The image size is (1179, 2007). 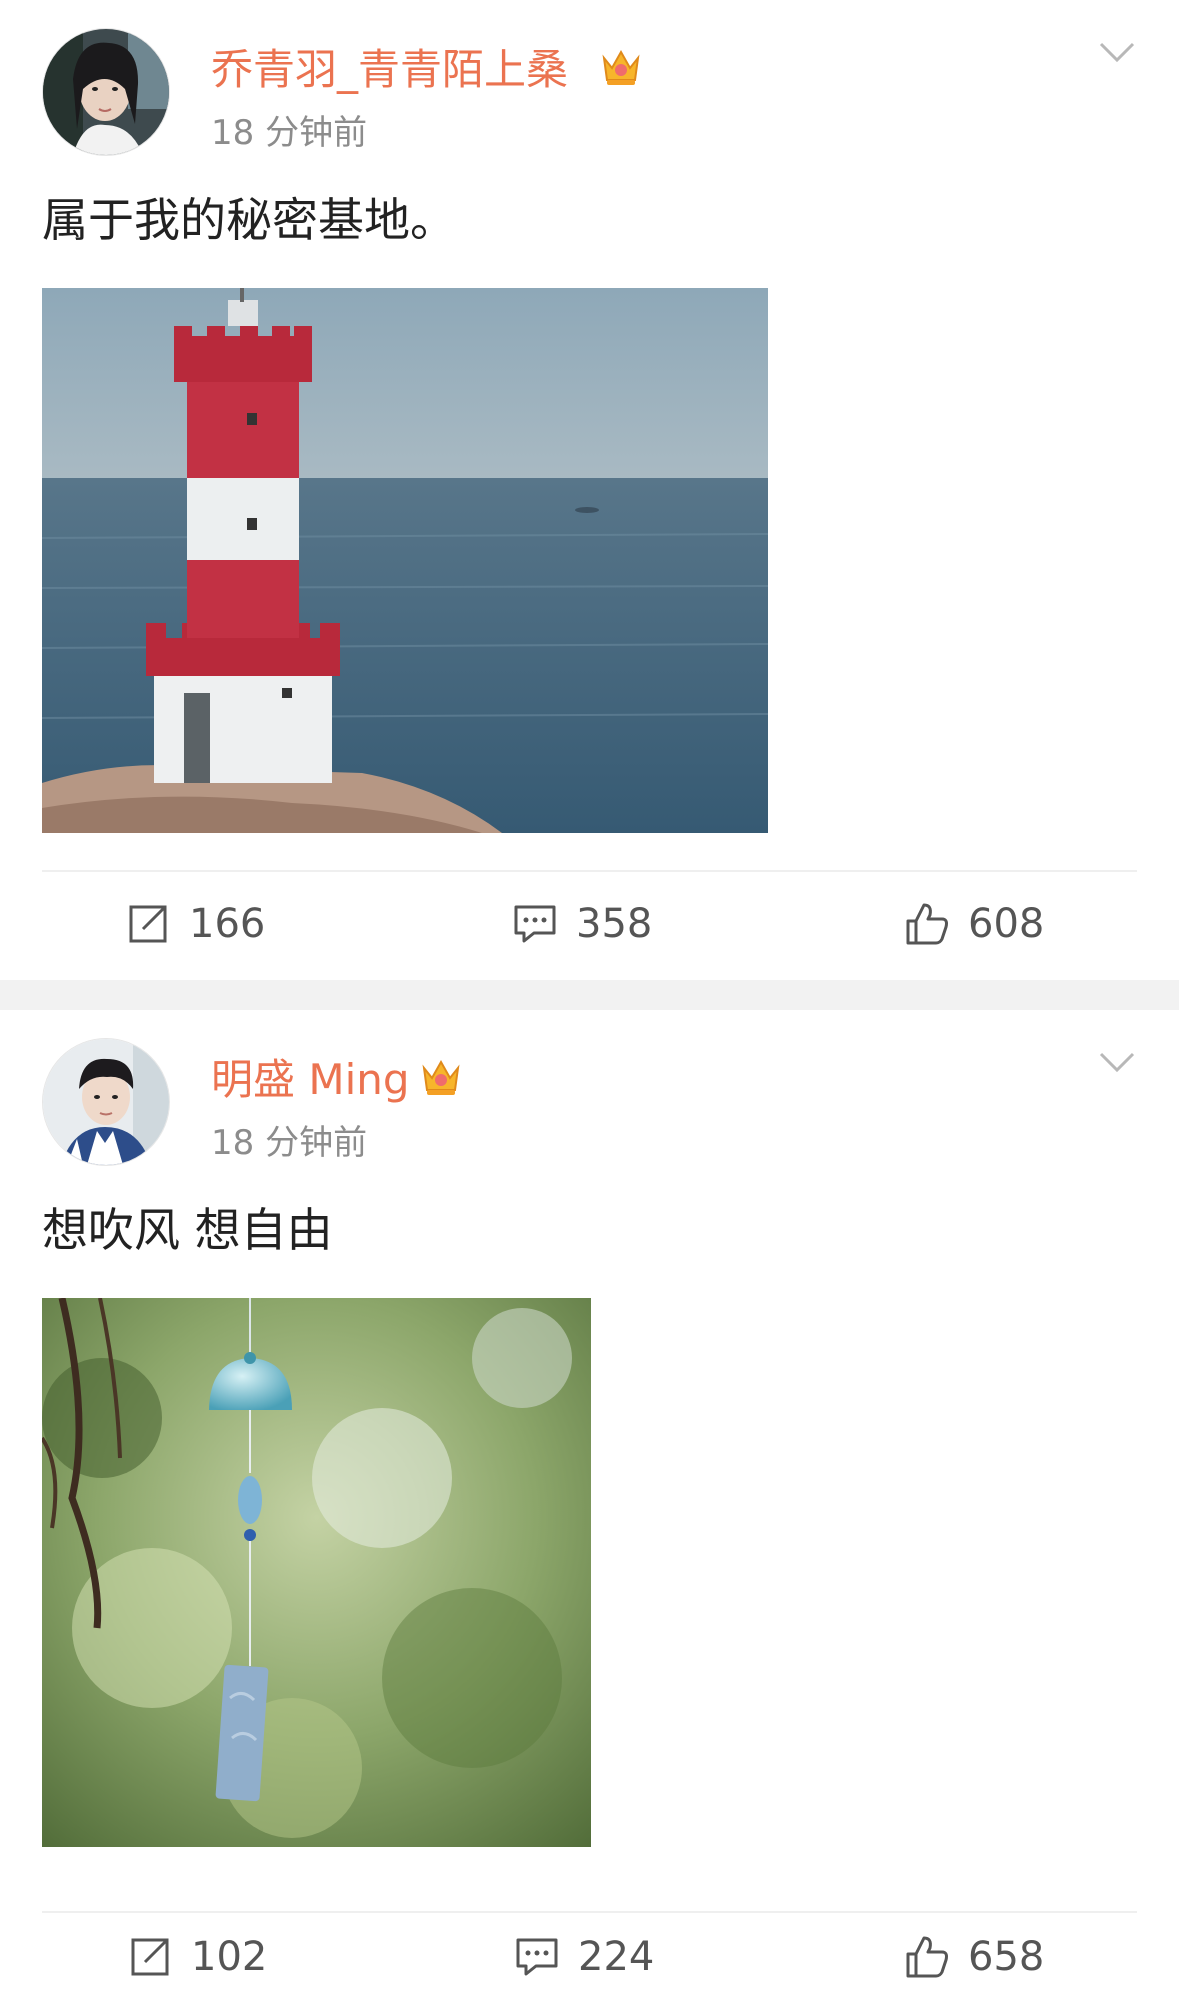 I want to click on like-button: 608, so click(x=974, y=924).